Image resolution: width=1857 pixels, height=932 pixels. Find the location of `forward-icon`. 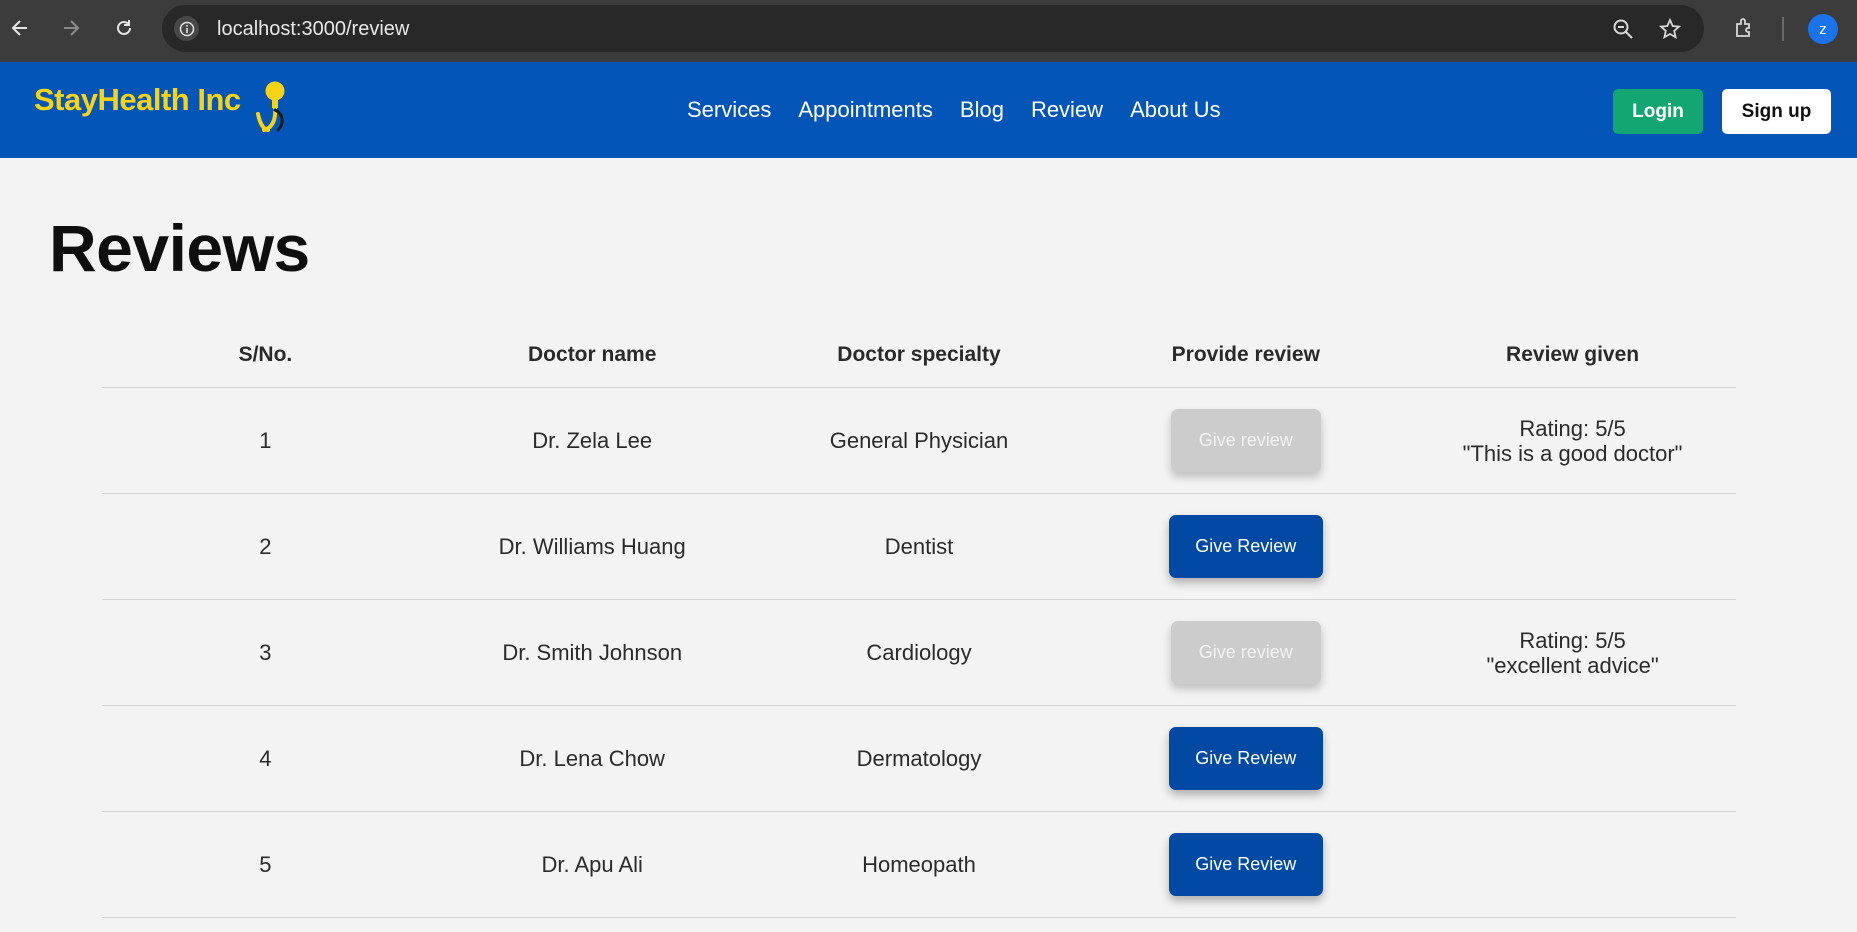

forward-icon is located at coordinates (71, 28).